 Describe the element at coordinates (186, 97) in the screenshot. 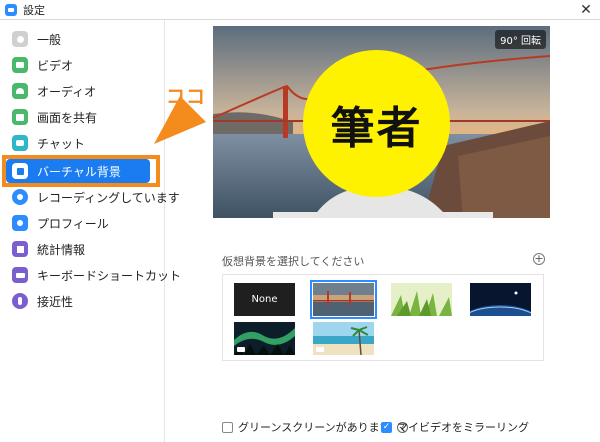

I see `annotation-text: ココ` at that location.